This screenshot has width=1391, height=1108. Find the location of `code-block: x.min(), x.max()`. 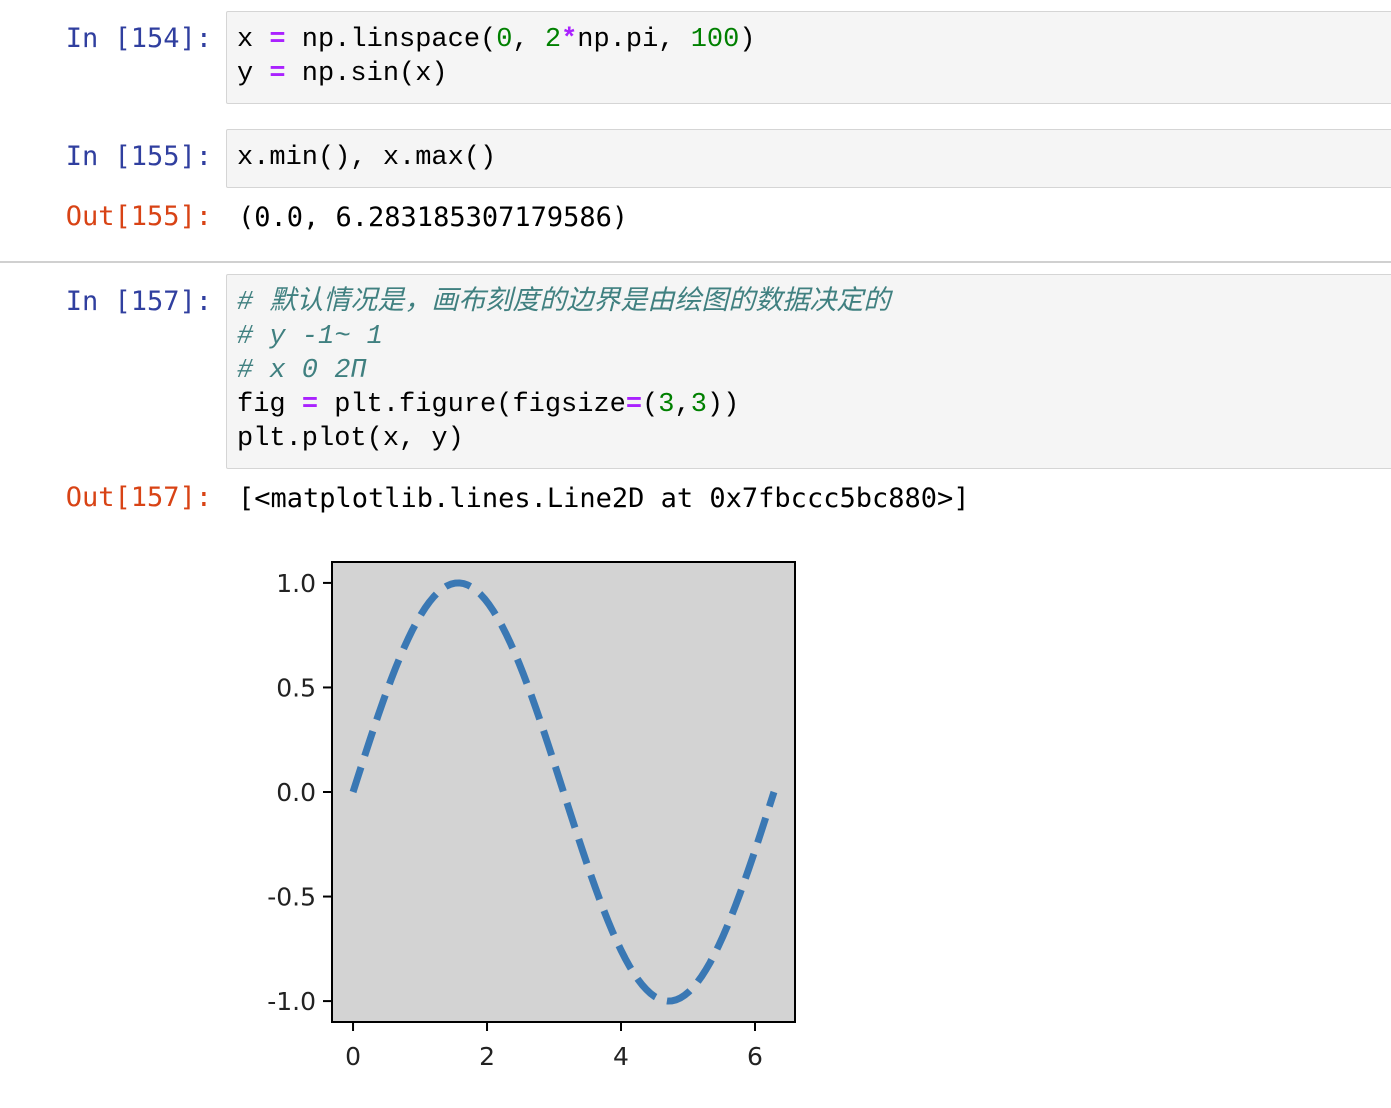

code-block: x.min(), x.max() is located at coordinates (366, 158).